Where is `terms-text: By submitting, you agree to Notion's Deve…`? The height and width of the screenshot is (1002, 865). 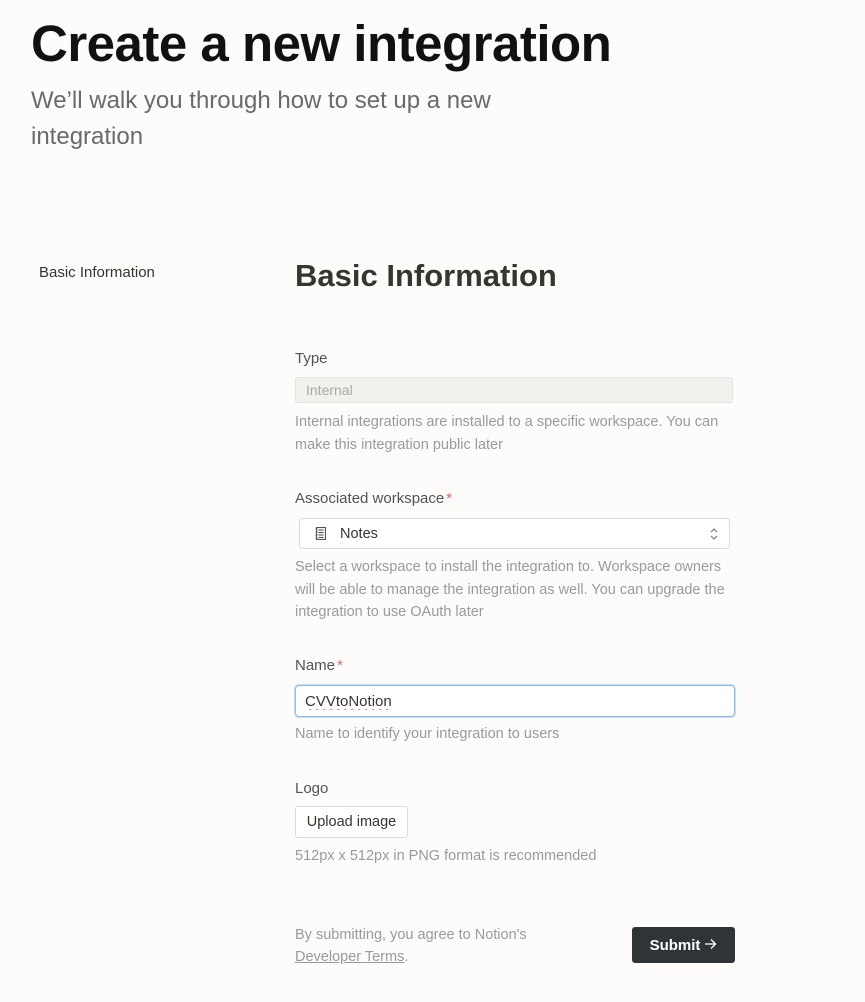 terms-text: By submitting, you agree to Notion's Deve… is located at coordinates (430, 946).